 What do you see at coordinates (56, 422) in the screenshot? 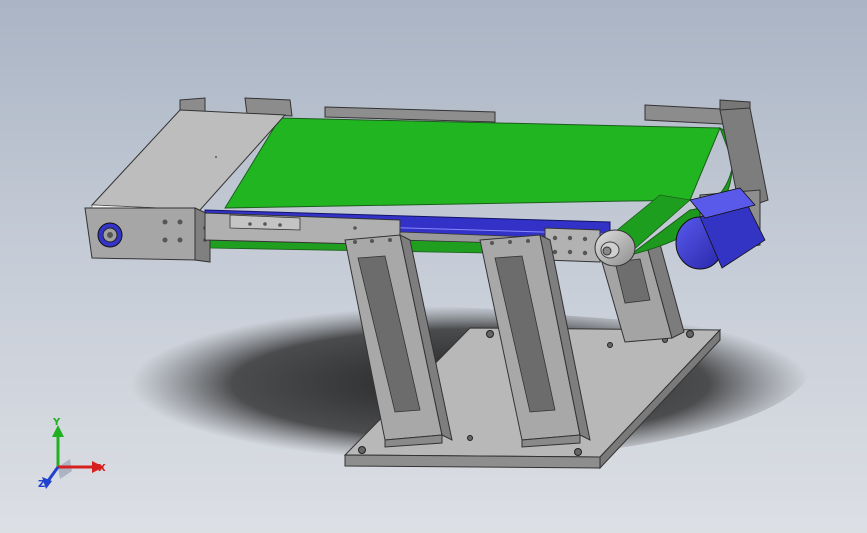
I see `triad-y-label: Y` at bounding box center [56, 422].